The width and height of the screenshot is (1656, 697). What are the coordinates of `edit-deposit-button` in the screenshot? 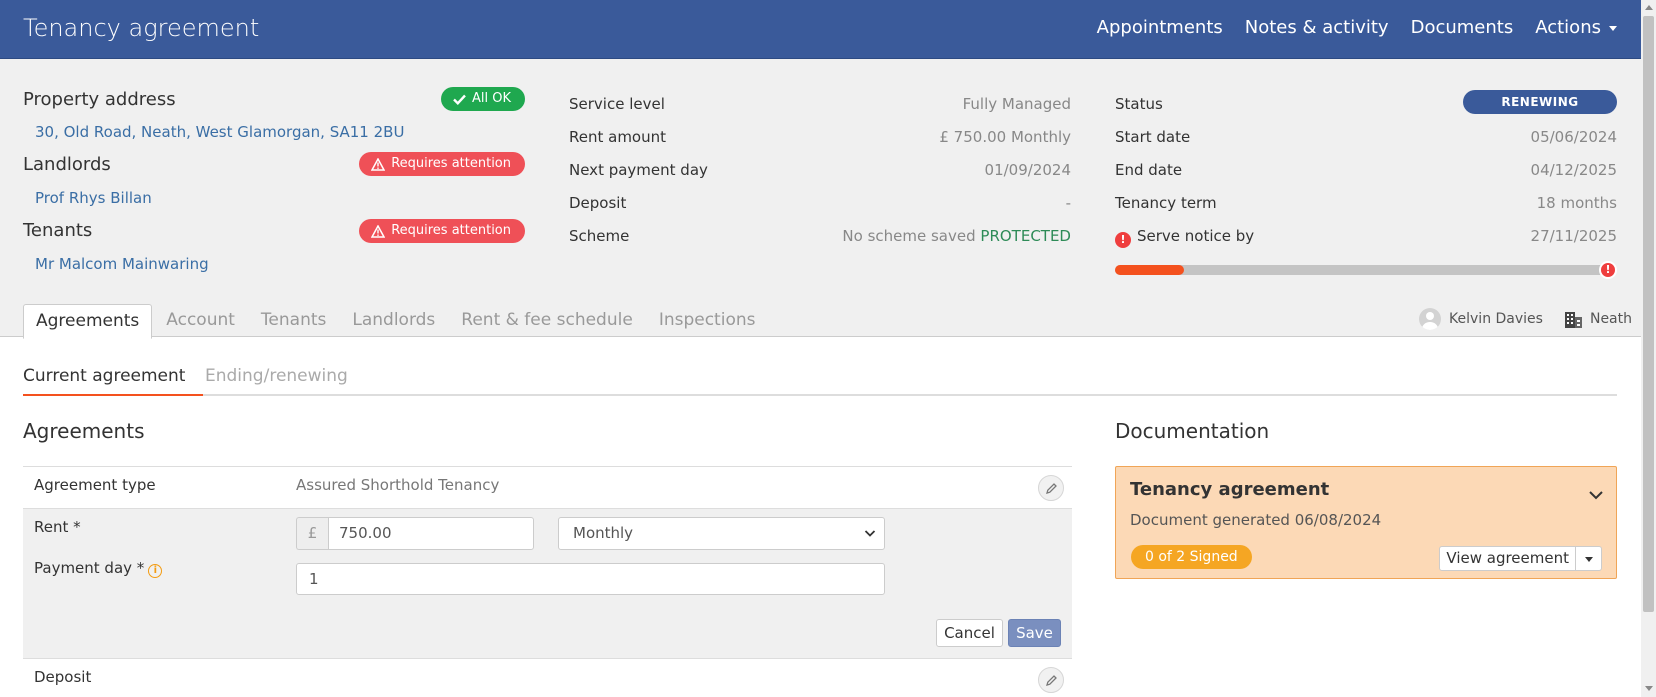 It's located at (1051, 680).